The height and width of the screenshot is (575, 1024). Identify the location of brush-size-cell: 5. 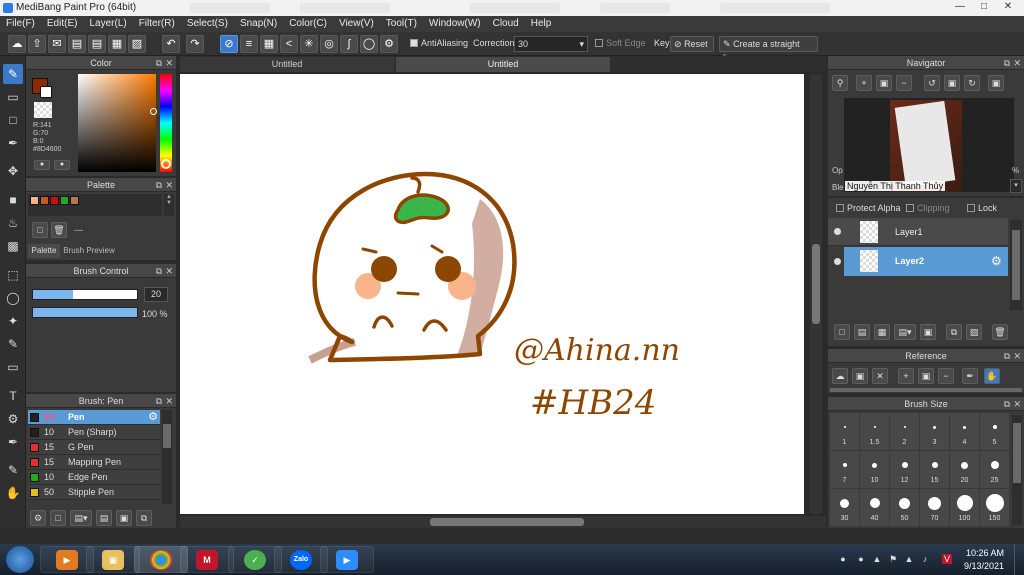
(994, 431).